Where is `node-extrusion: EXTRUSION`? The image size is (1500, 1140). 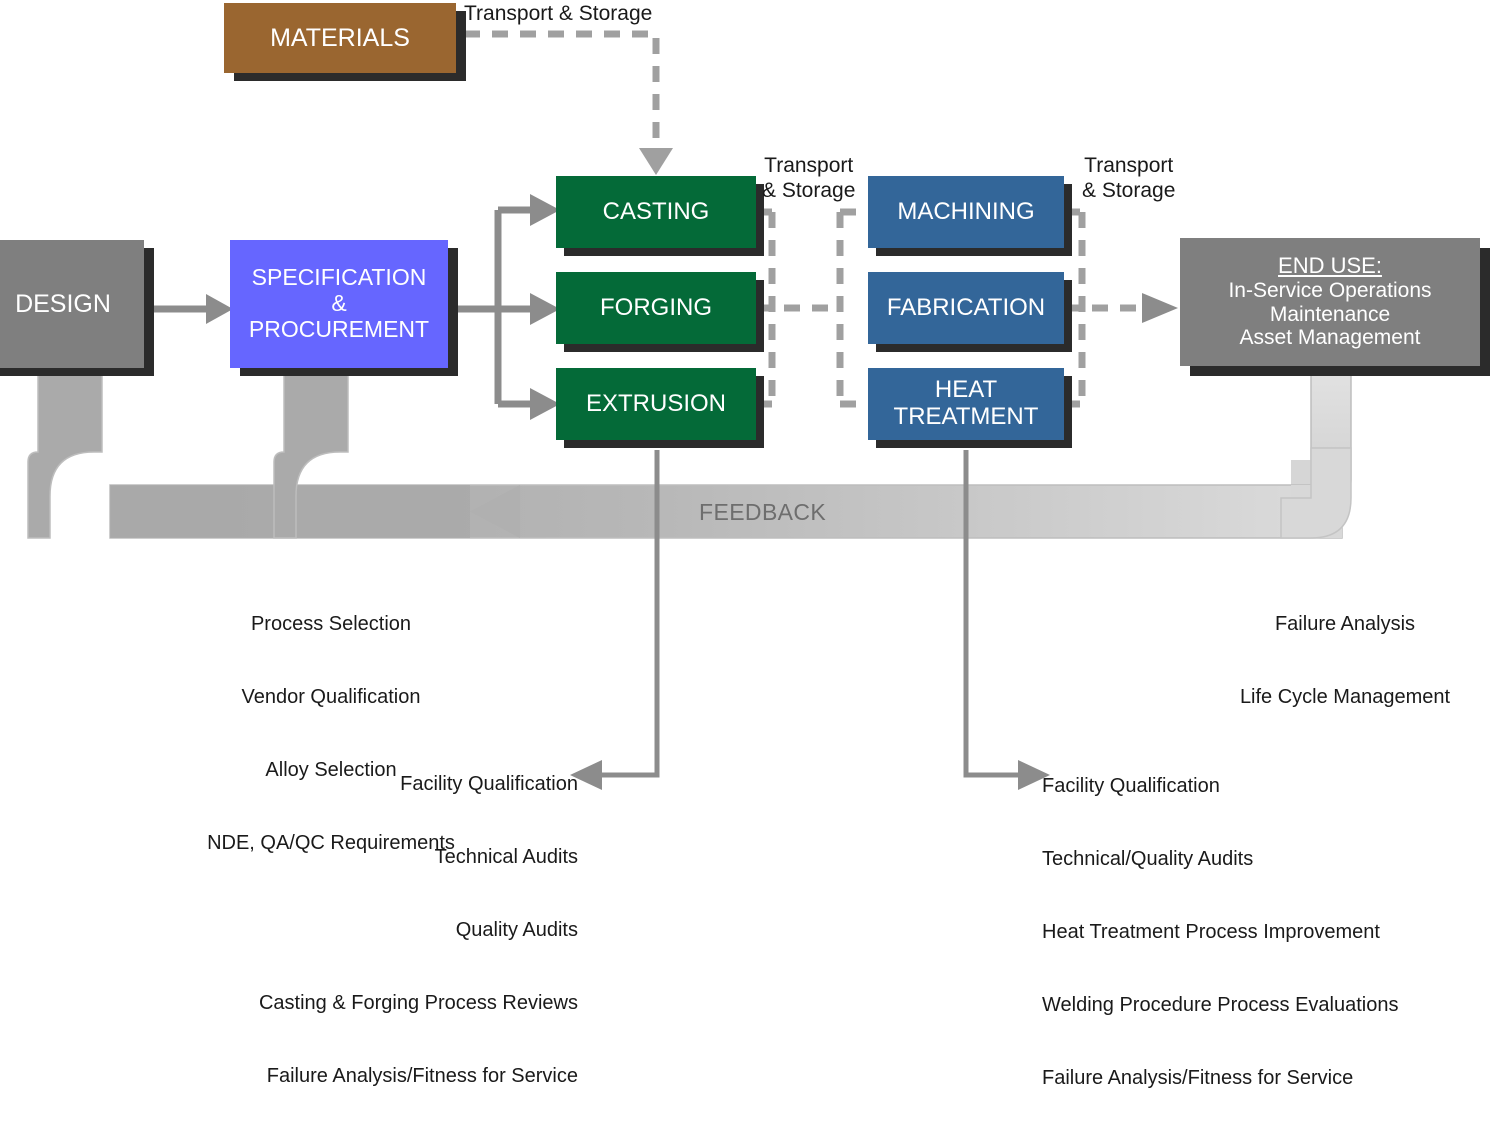 node-extrusion: EXTRUSION is located at coordinates (656, 404).